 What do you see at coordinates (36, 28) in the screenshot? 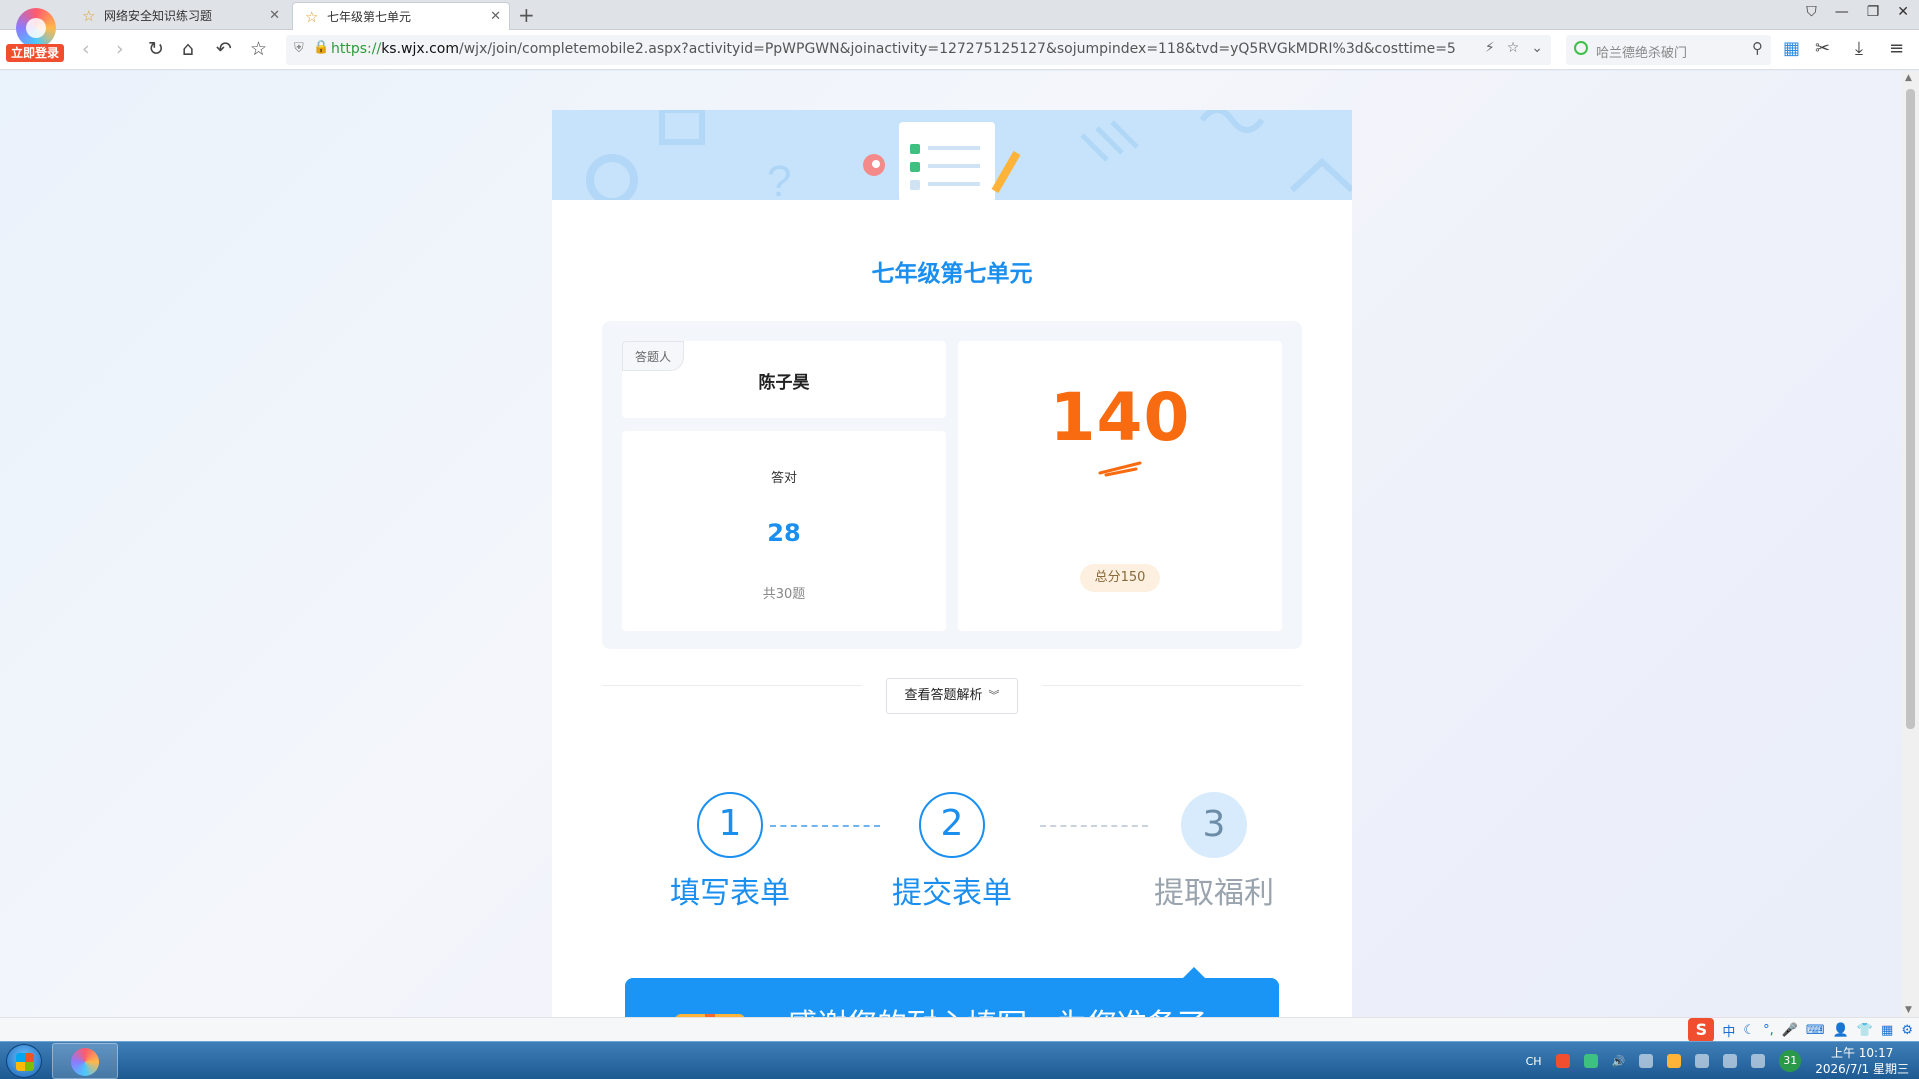
I see `browser-logo-icon` at bounding box center [36, 28].